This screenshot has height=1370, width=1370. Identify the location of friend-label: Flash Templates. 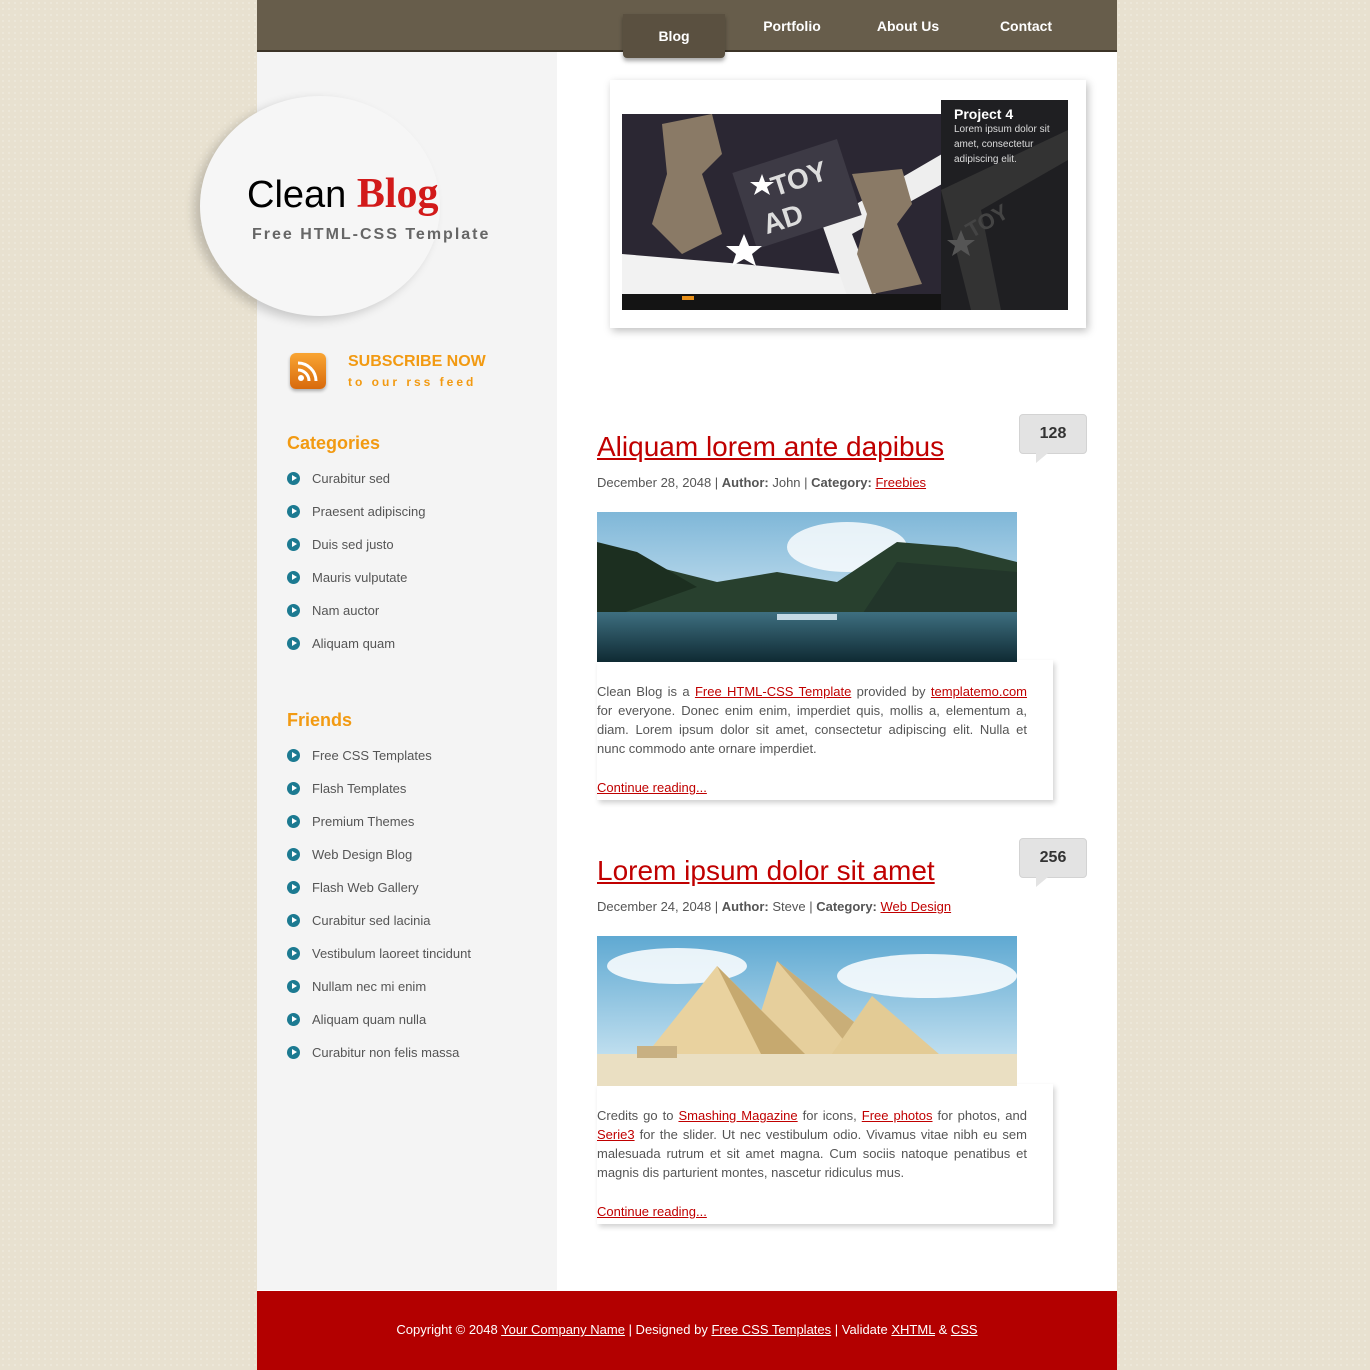
(359, 788).